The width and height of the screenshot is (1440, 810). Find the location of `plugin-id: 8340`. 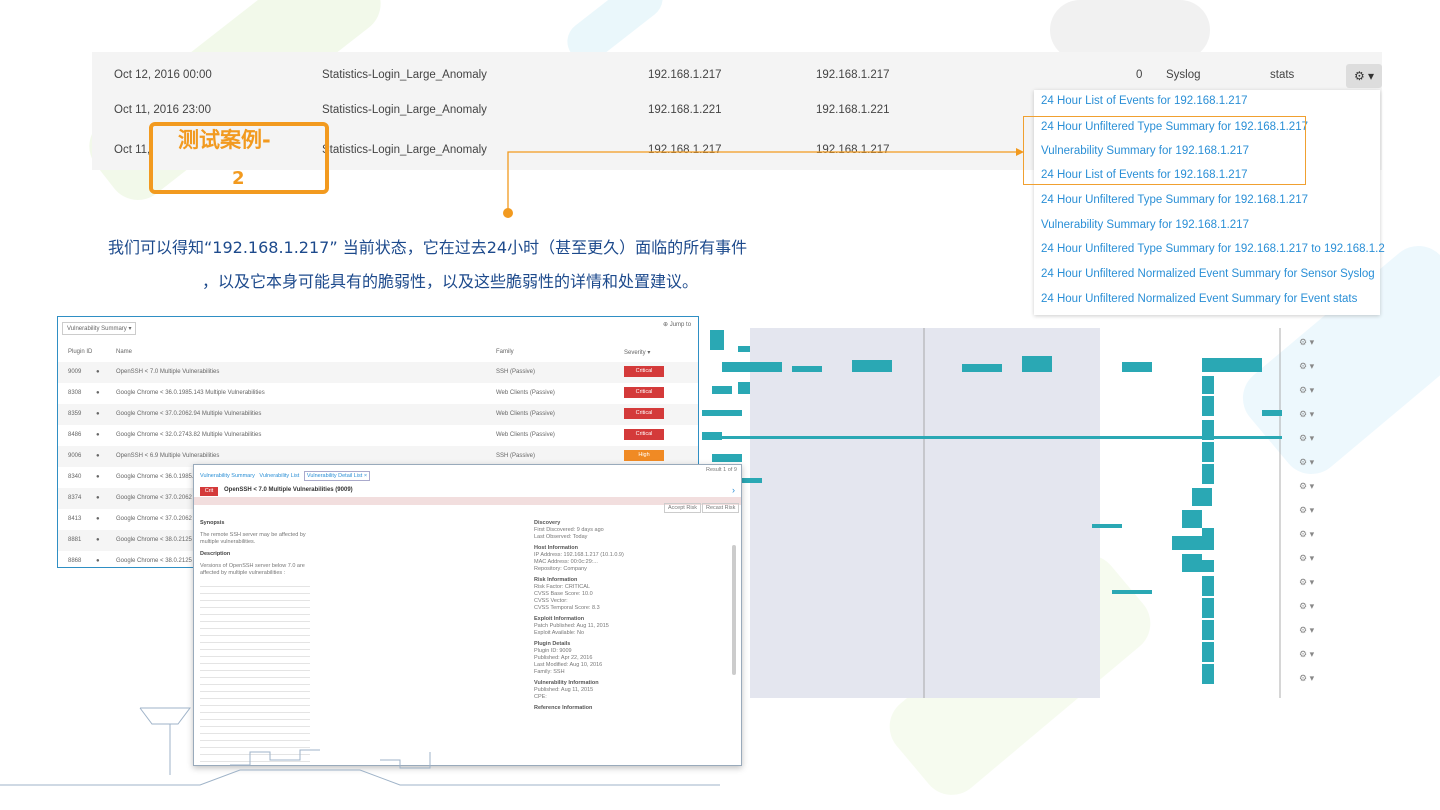

plugin-id: 8340 is located at coordinates (75, 477).